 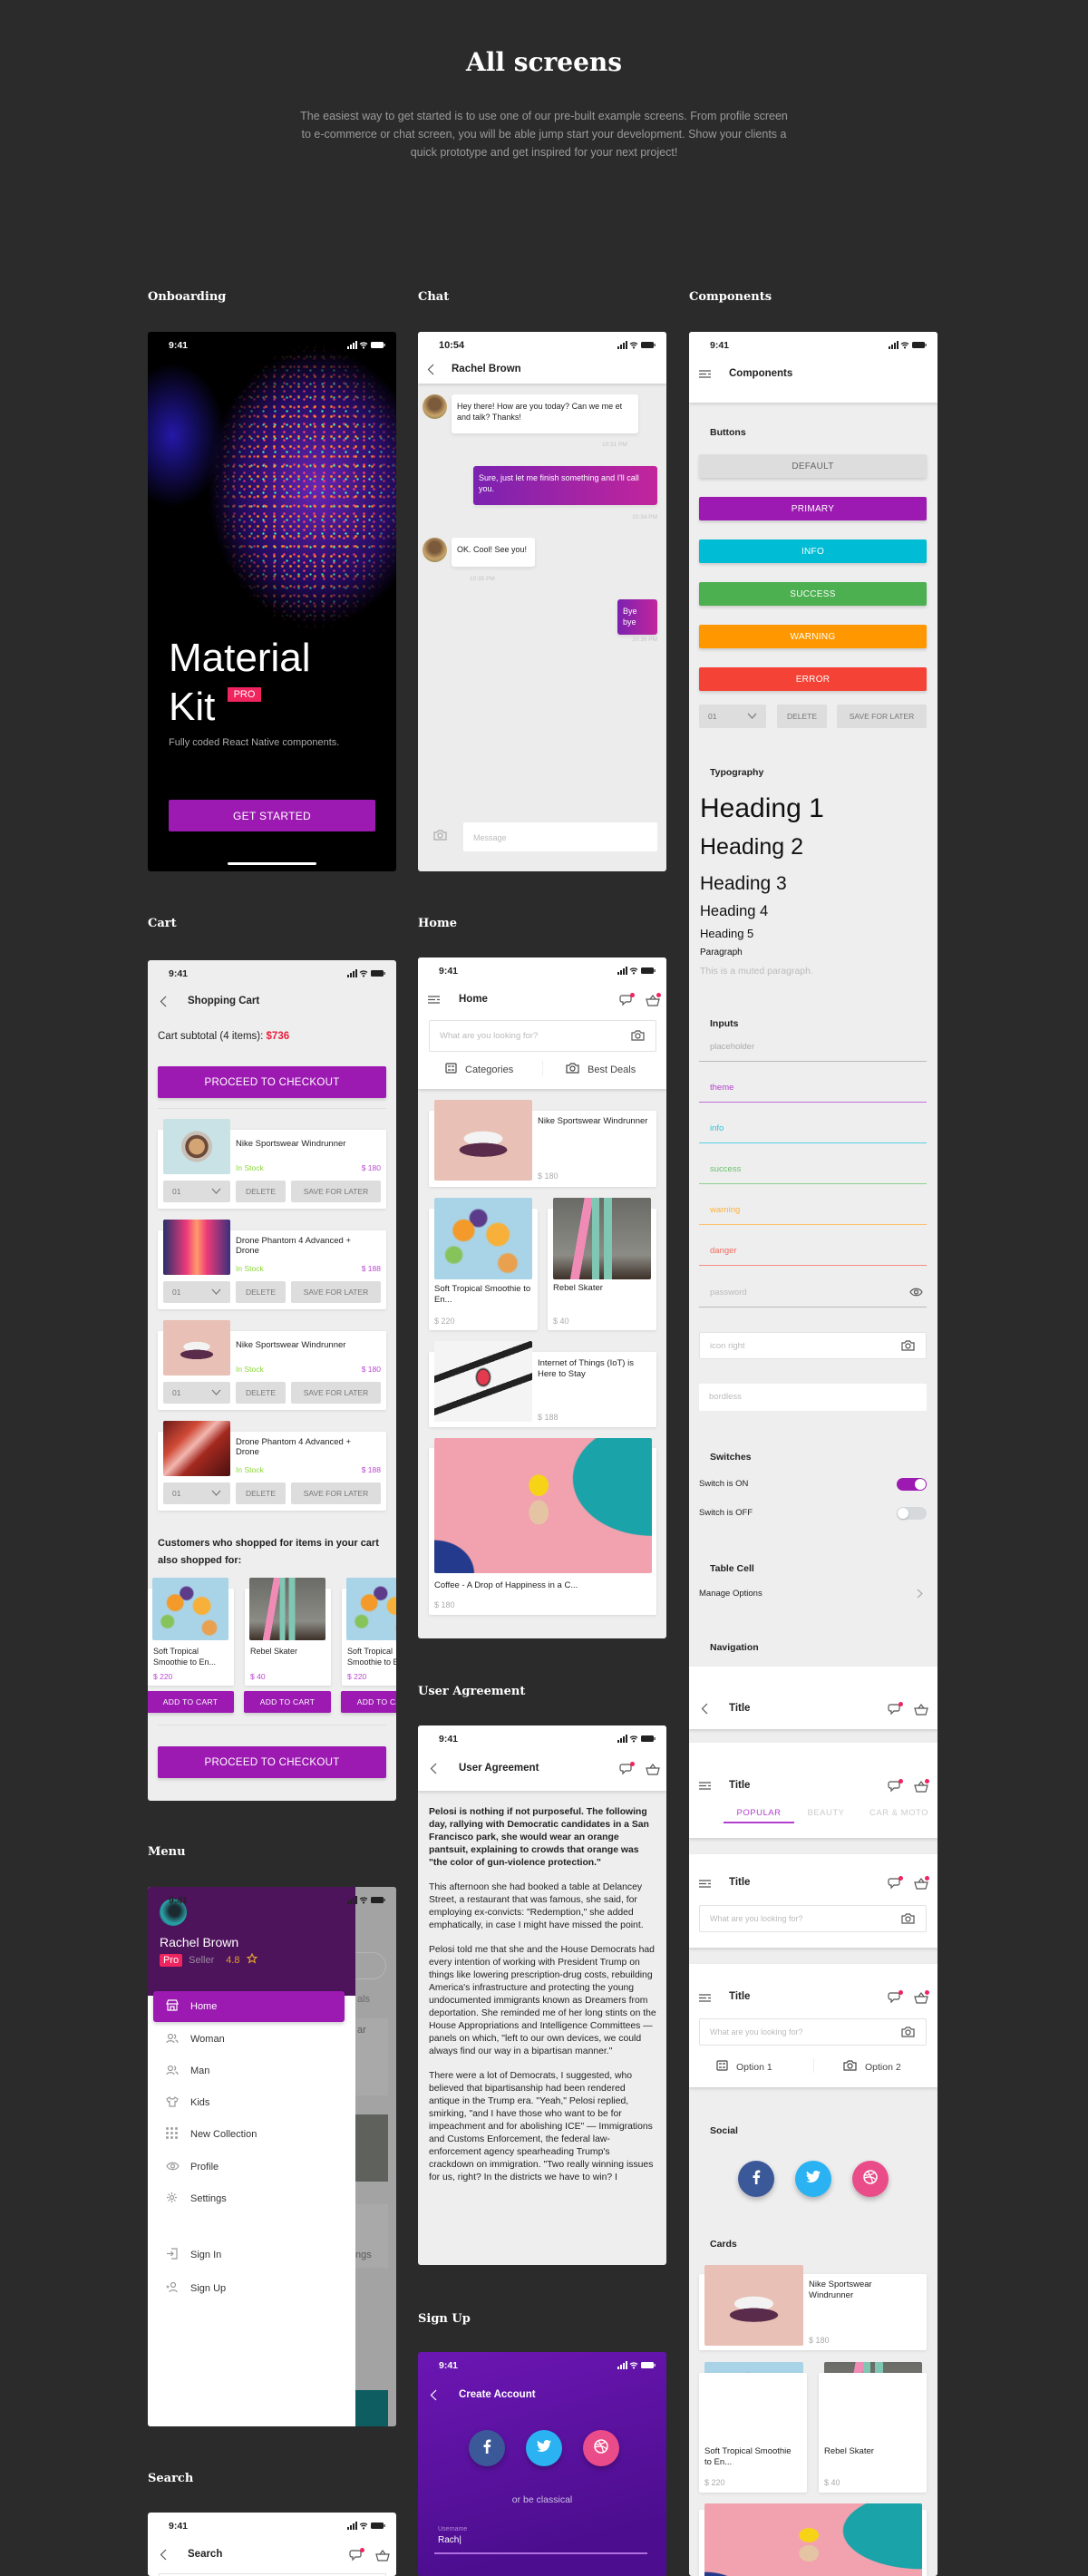 What do you see at coordinates (813, 1397) in the screenshot?
I see `borderless-input: bordless` at bounding box center [813, 1397].